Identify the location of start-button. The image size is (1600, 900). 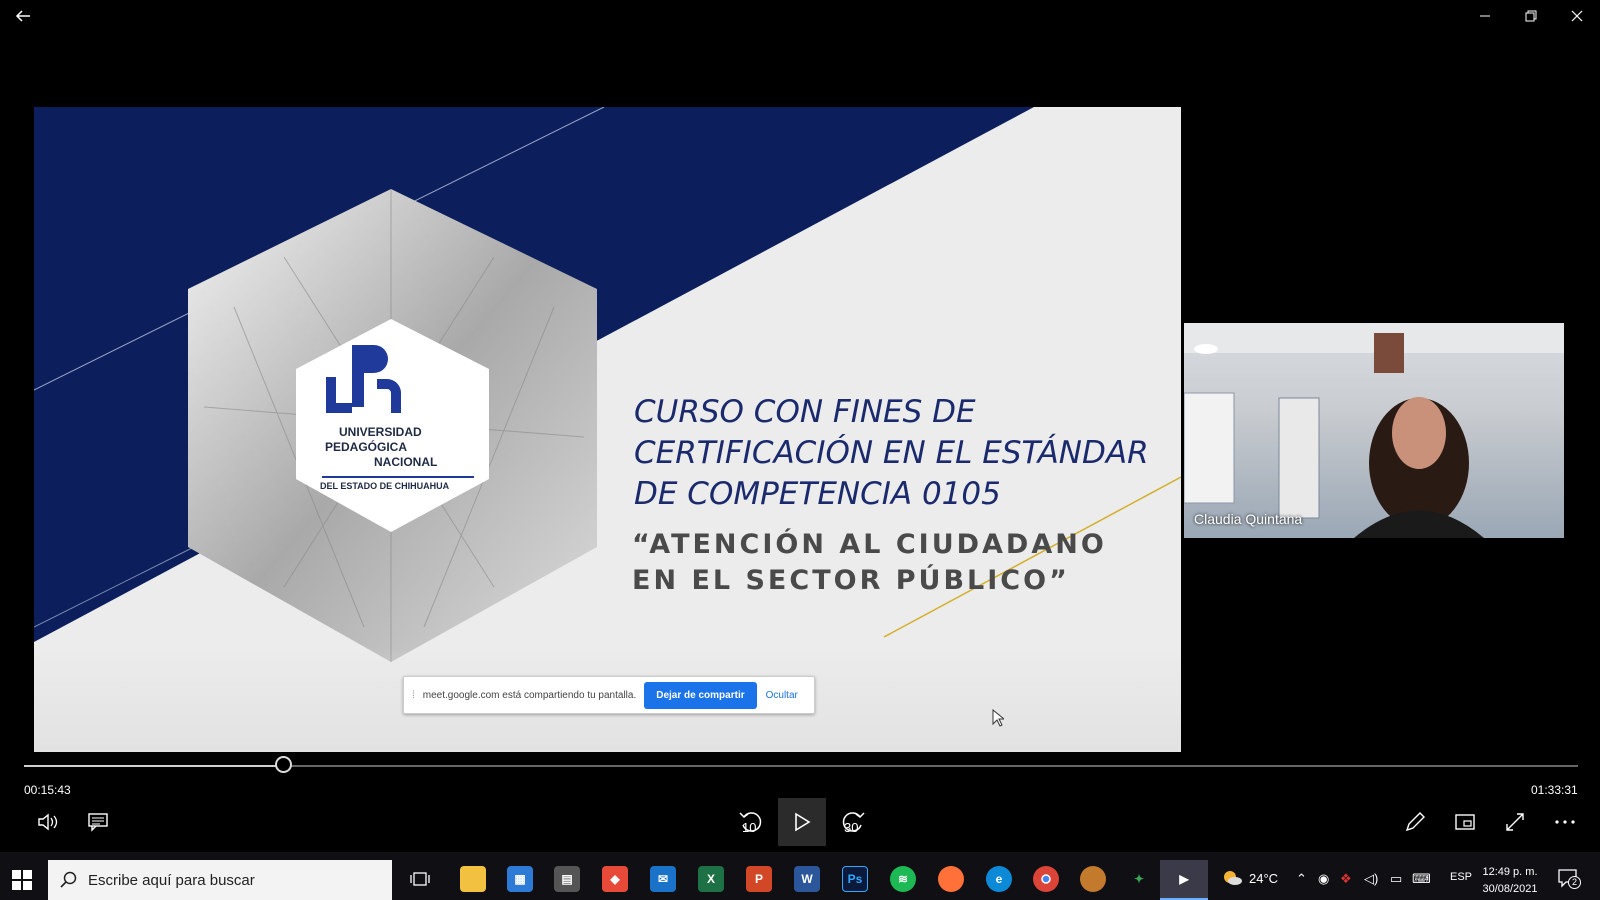
(22, 882).